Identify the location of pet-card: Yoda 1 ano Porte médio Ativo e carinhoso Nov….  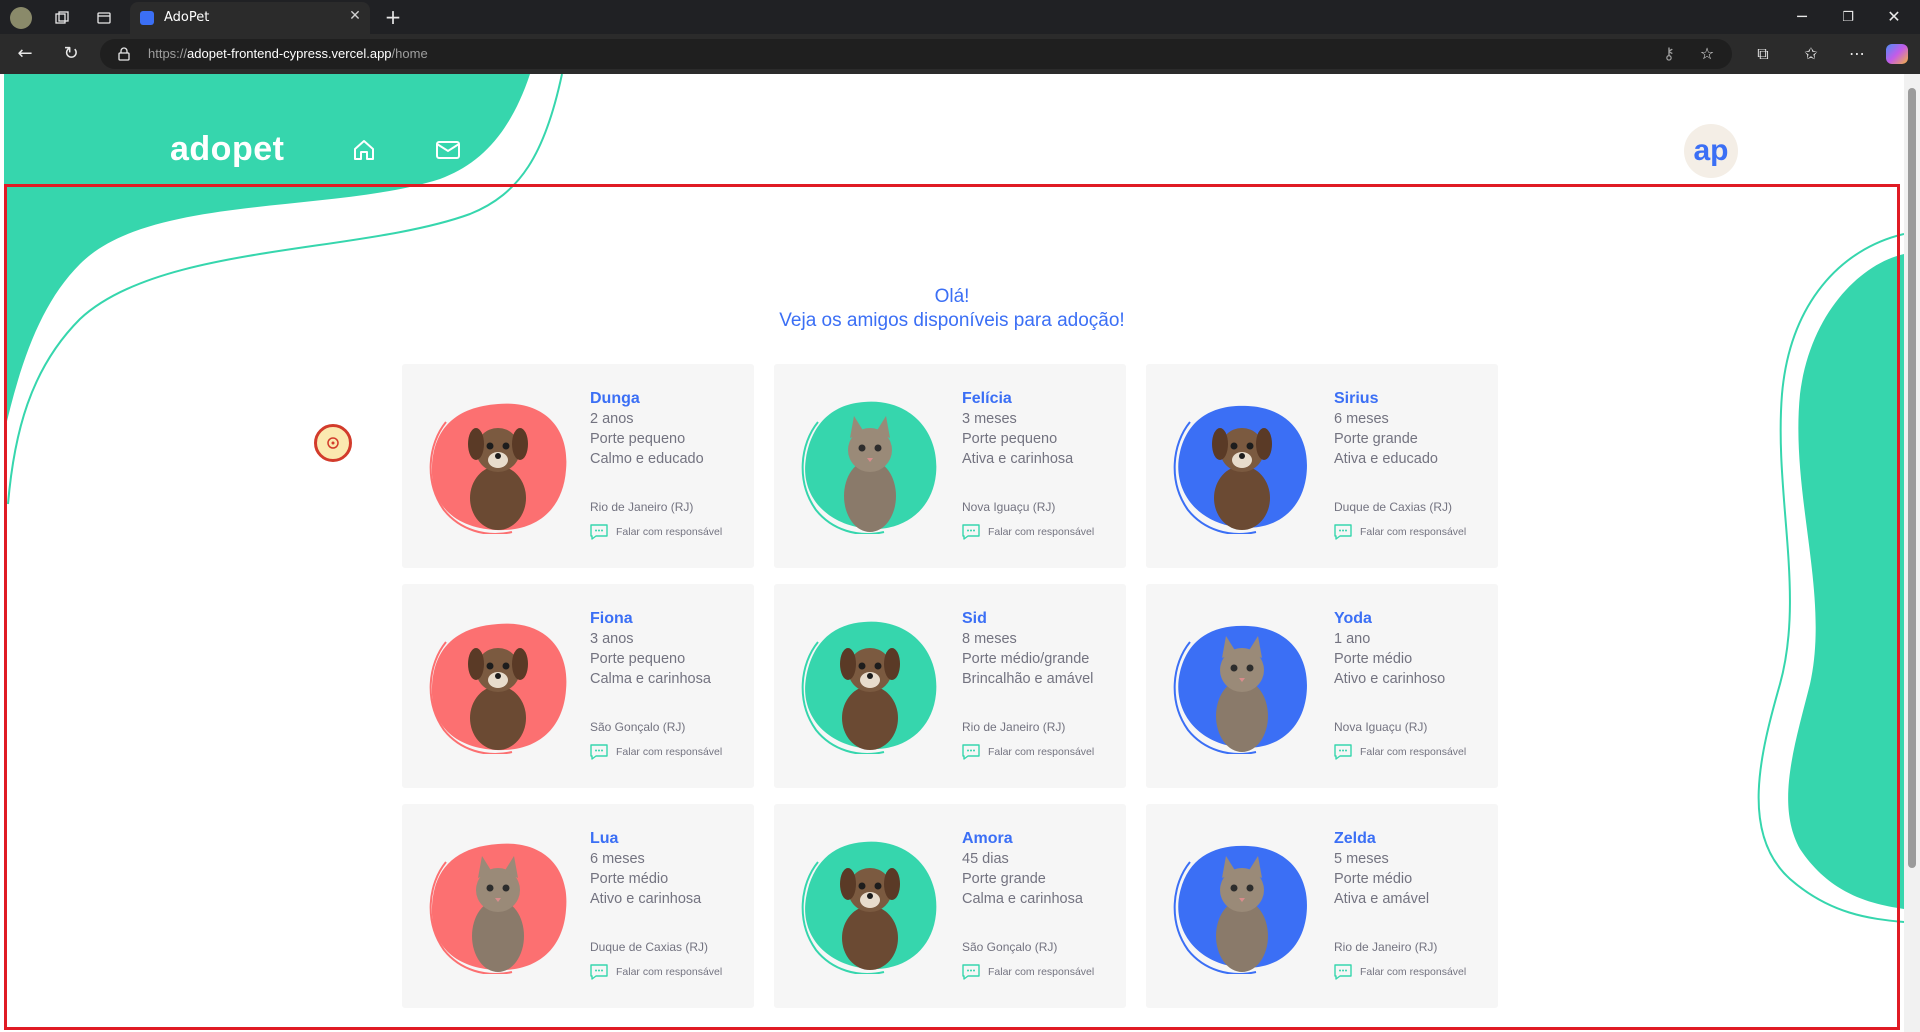
(1322, 686).